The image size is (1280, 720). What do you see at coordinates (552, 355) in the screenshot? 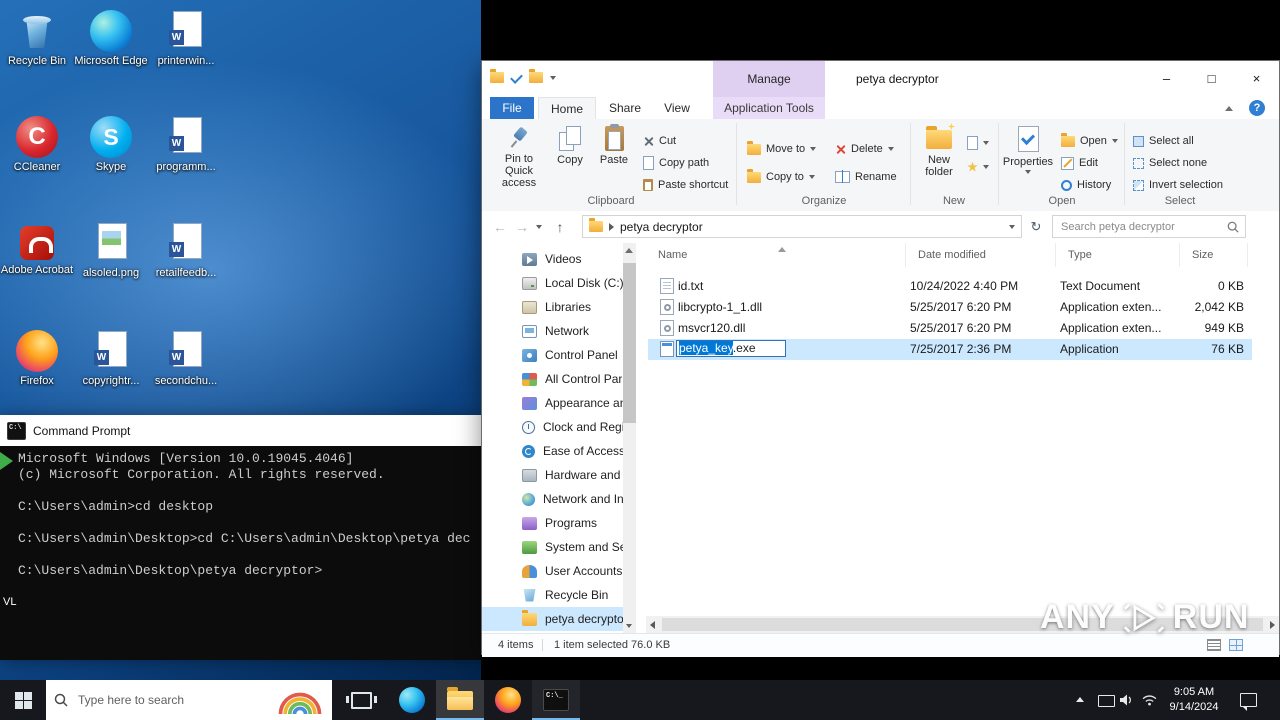
I see `nav-item-control-panel: Control Panel` at bounding box center [552, 355].